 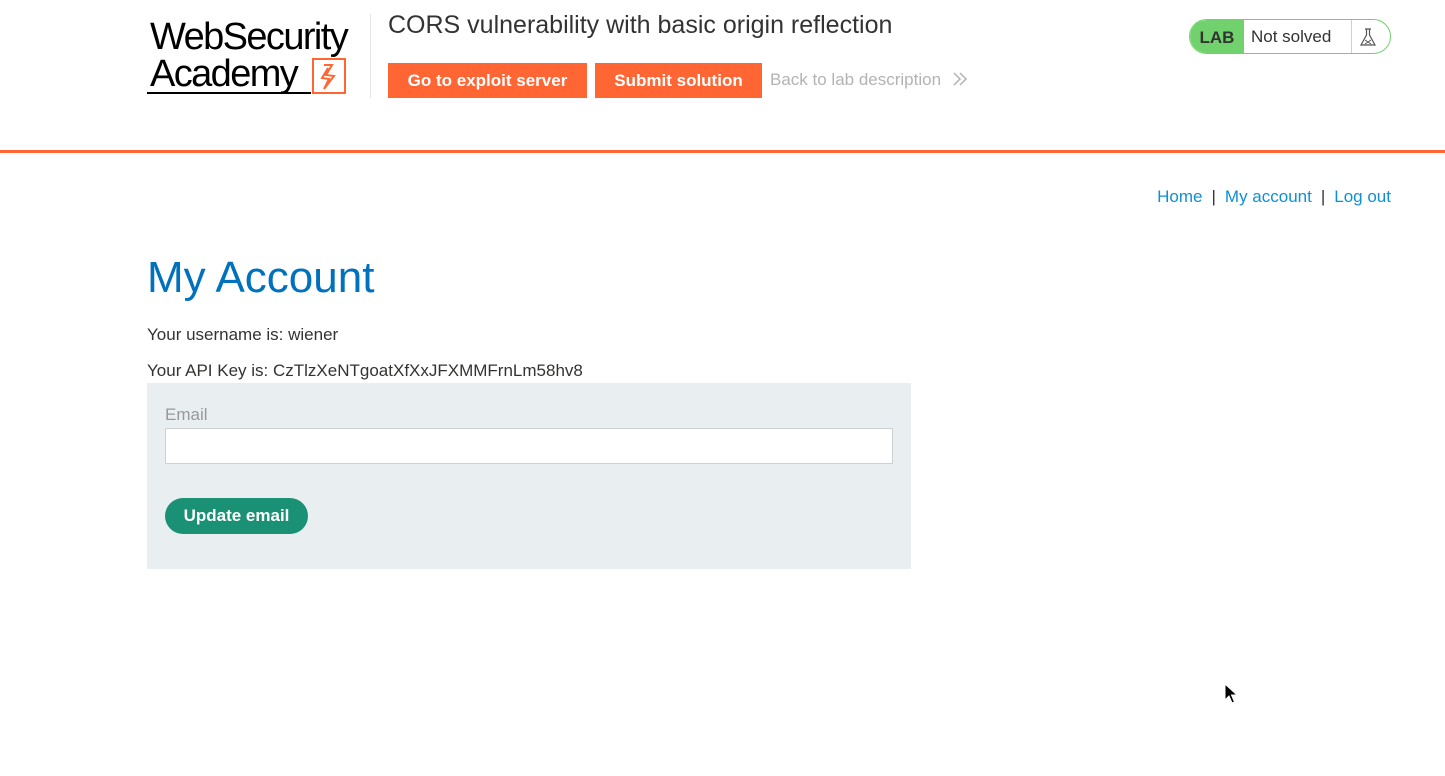 I want to click on mouse-pointer-icon, so click(x=1231, y=696).